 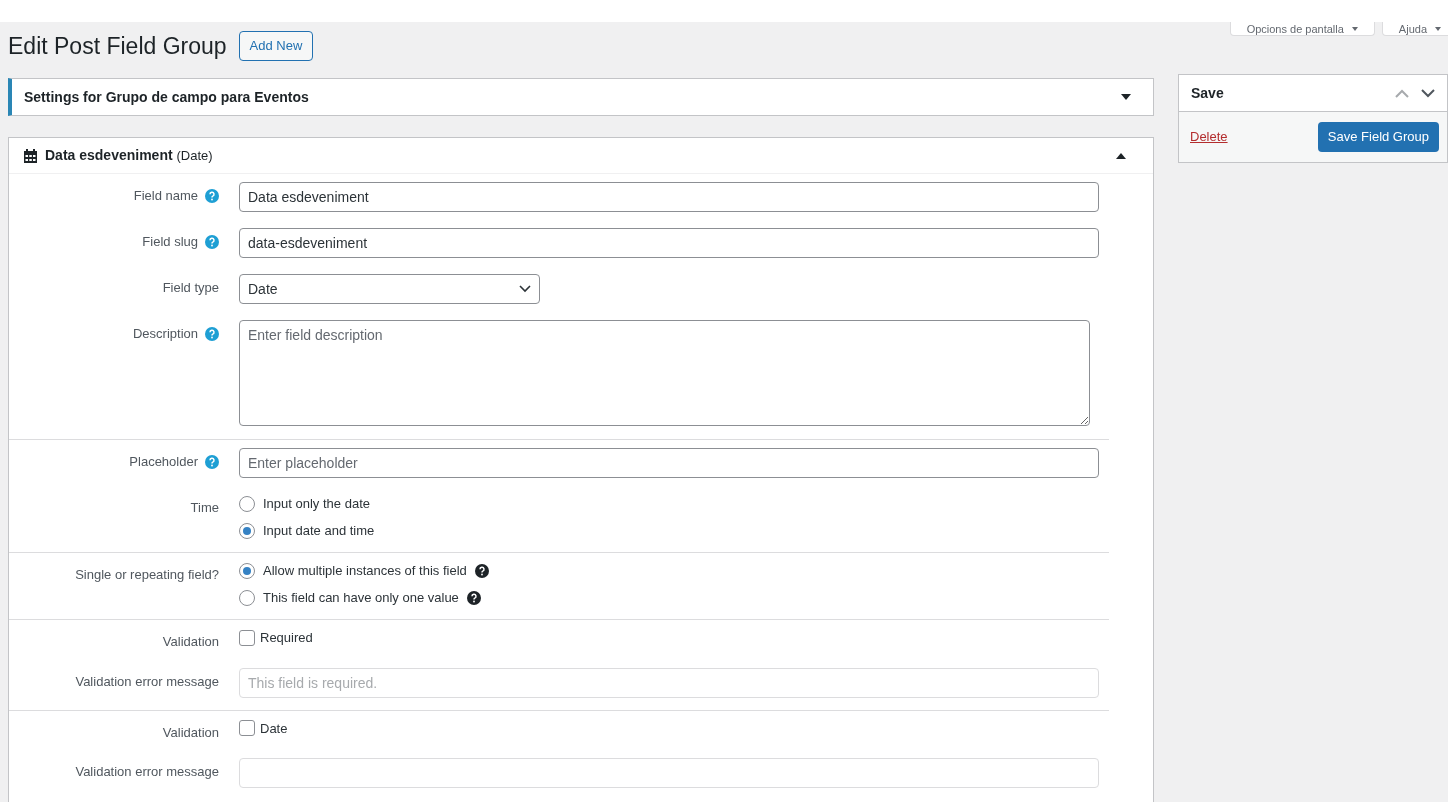 I want to click on panel-title: Save, so click(x=1207, y=93).